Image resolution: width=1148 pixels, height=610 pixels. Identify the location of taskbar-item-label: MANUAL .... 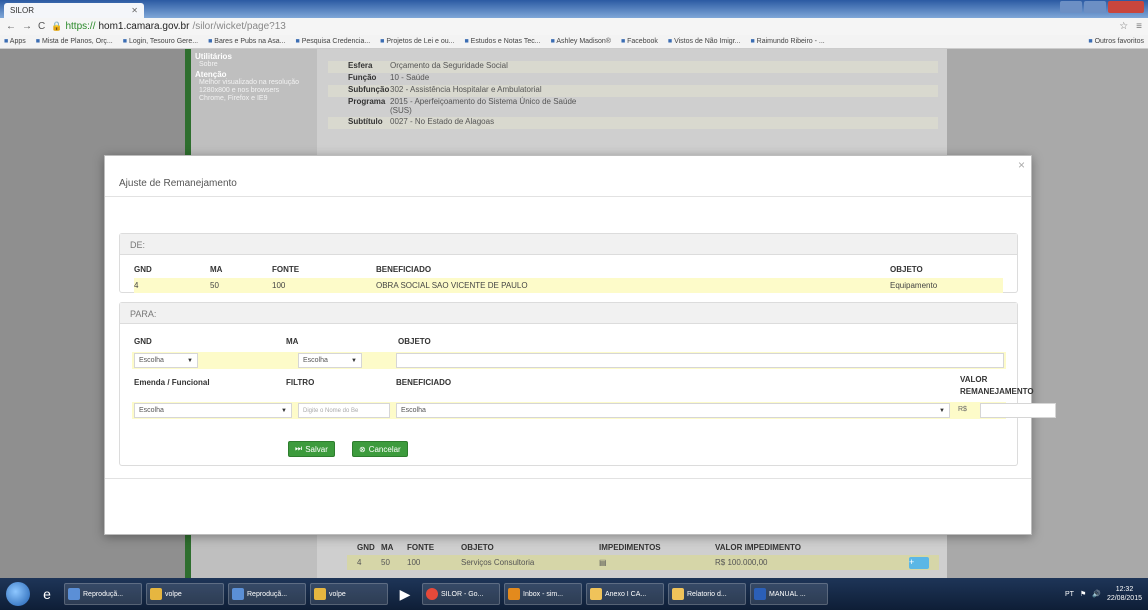
(787, 594).